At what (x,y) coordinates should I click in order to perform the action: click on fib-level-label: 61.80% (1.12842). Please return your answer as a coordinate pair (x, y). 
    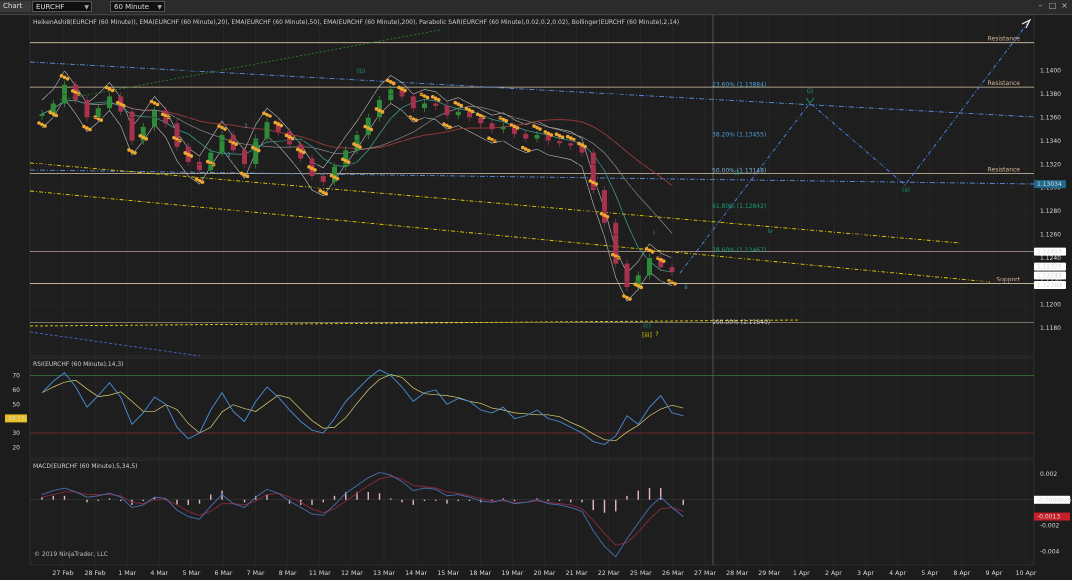
    Looking at the image, I should click on (739, 206).